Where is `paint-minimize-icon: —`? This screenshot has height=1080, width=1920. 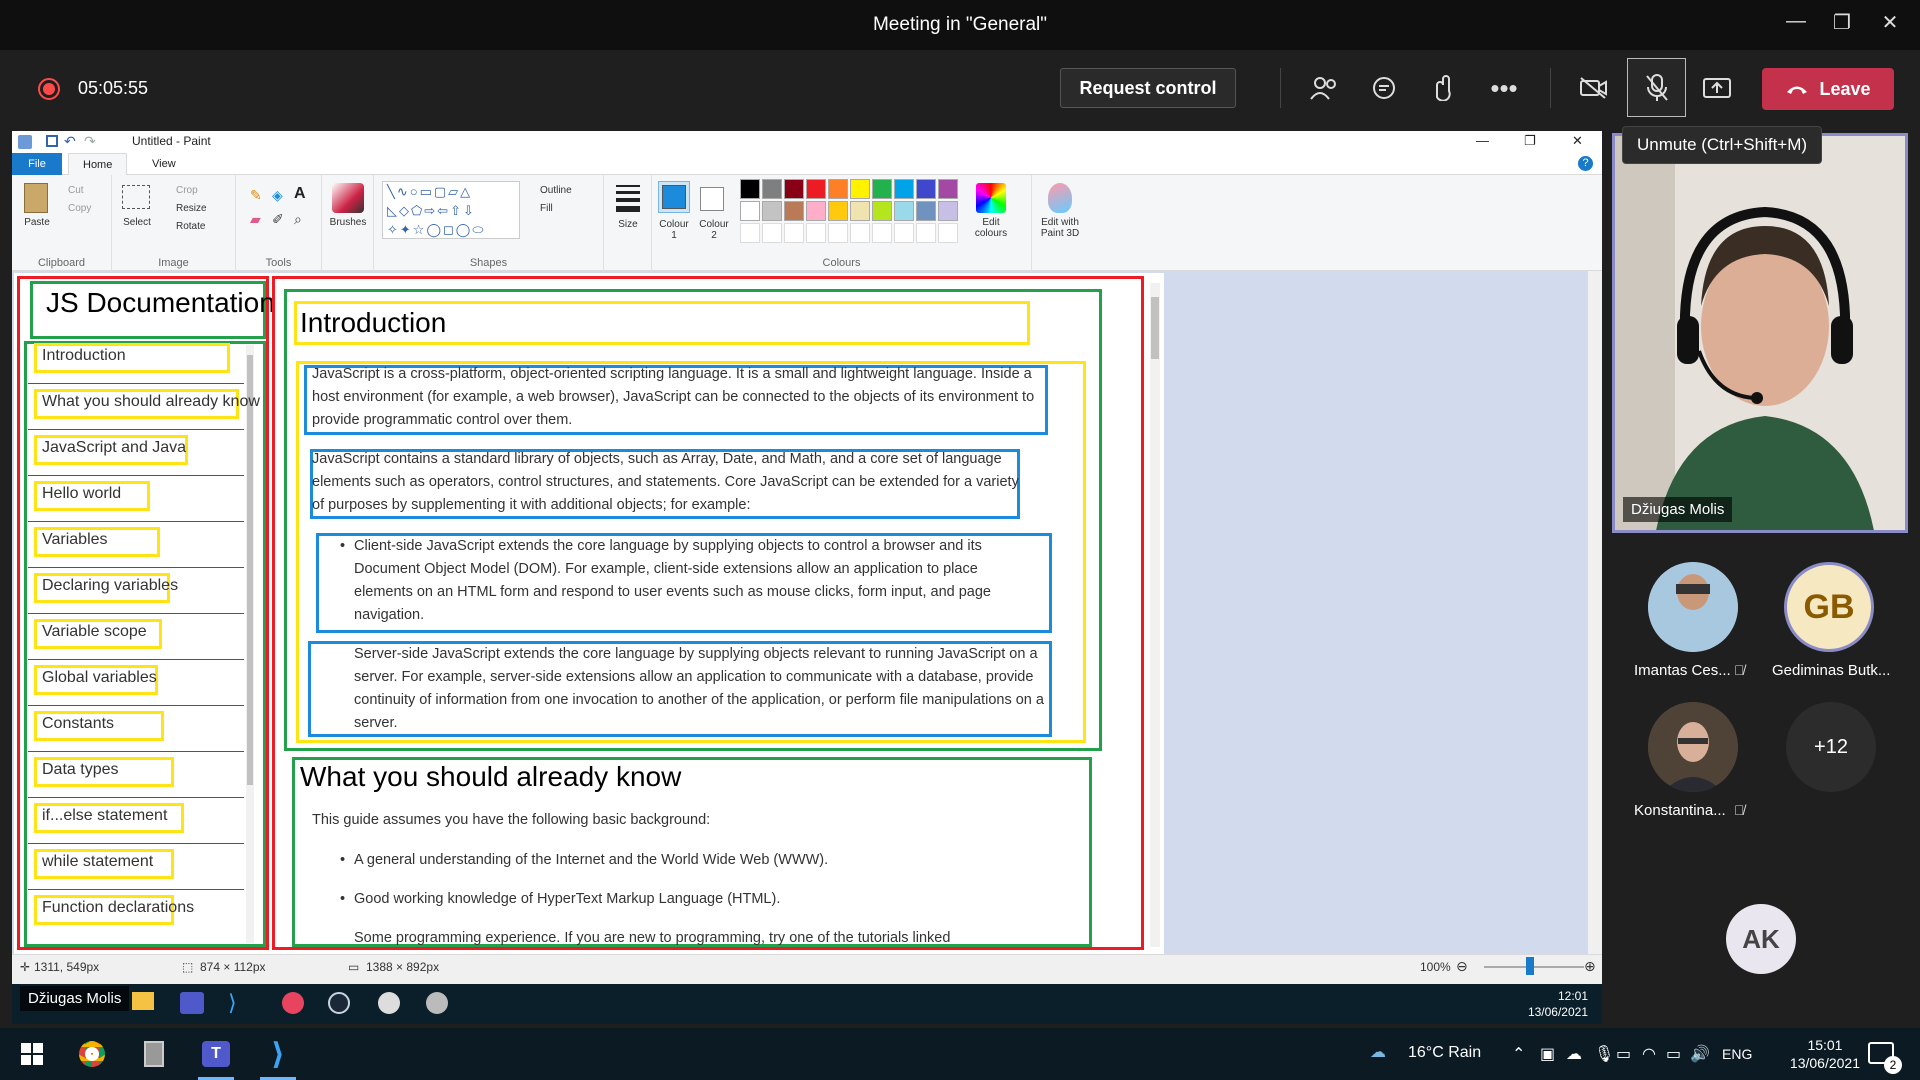
paint-minimize-icon: — is located at coordinates (1482, 140).